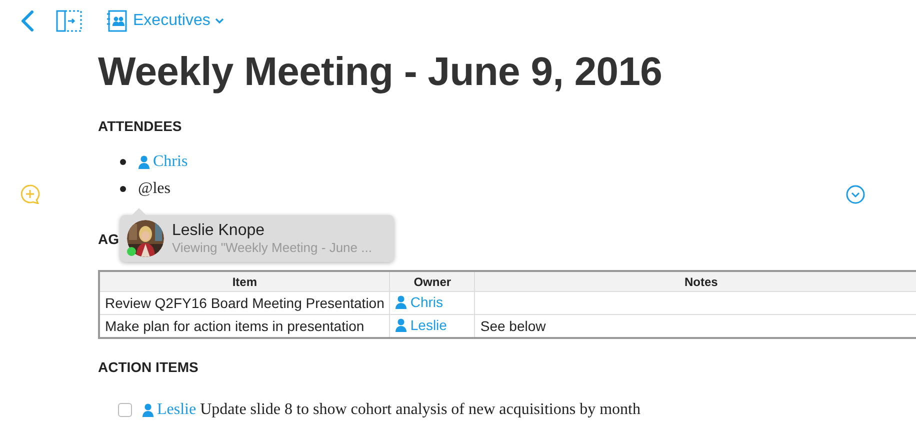 Image resolution: width=916 pixels, height=438 pixels. Describe the element at coordinates (513, 326) in the screenshot. I see `table-cell: See below` at that location.